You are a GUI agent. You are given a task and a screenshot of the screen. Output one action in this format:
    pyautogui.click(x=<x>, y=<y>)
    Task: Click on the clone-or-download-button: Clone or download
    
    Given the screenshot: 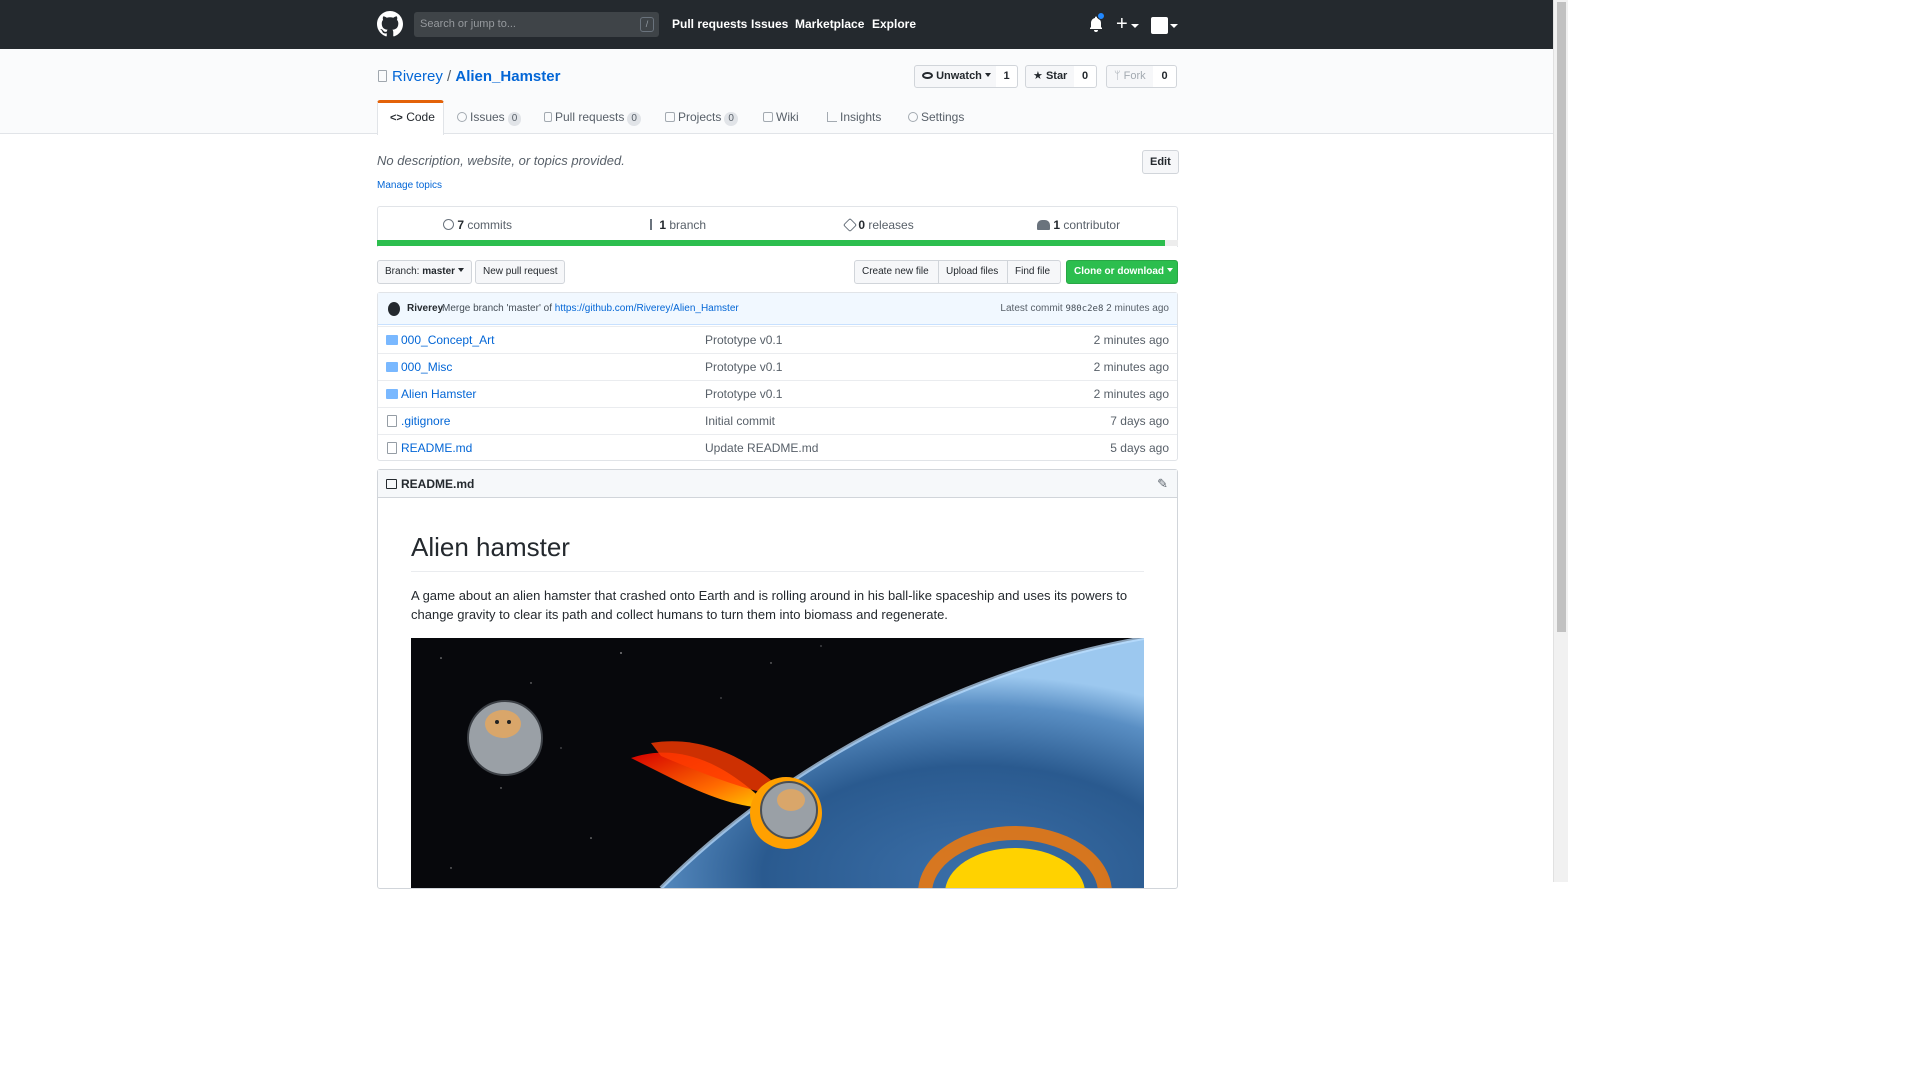 What is the action you would take?
    pyautogui.click(x=1122, y=272)
    